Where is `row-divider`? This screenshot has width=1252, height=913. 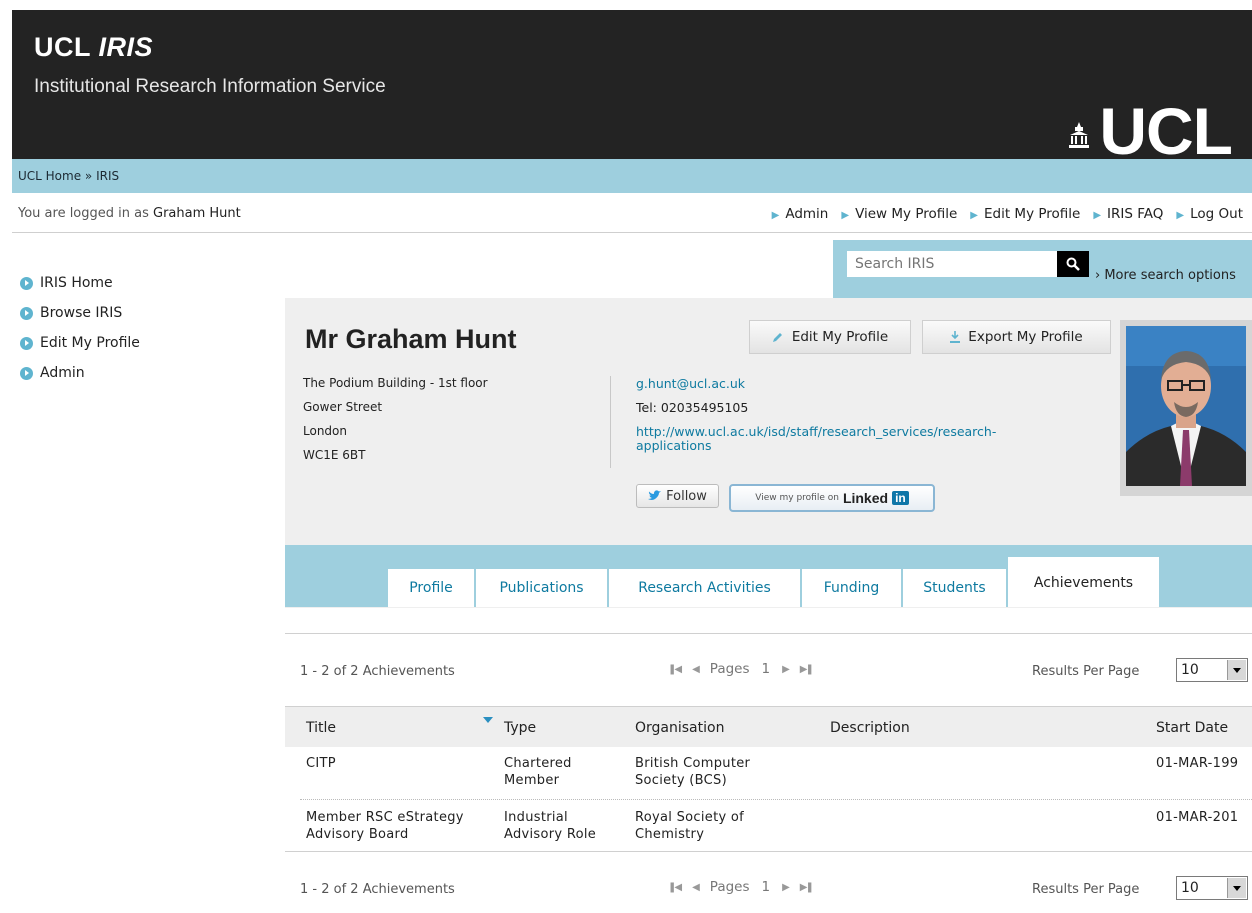 row-divider is located at coordinates (776, 799).